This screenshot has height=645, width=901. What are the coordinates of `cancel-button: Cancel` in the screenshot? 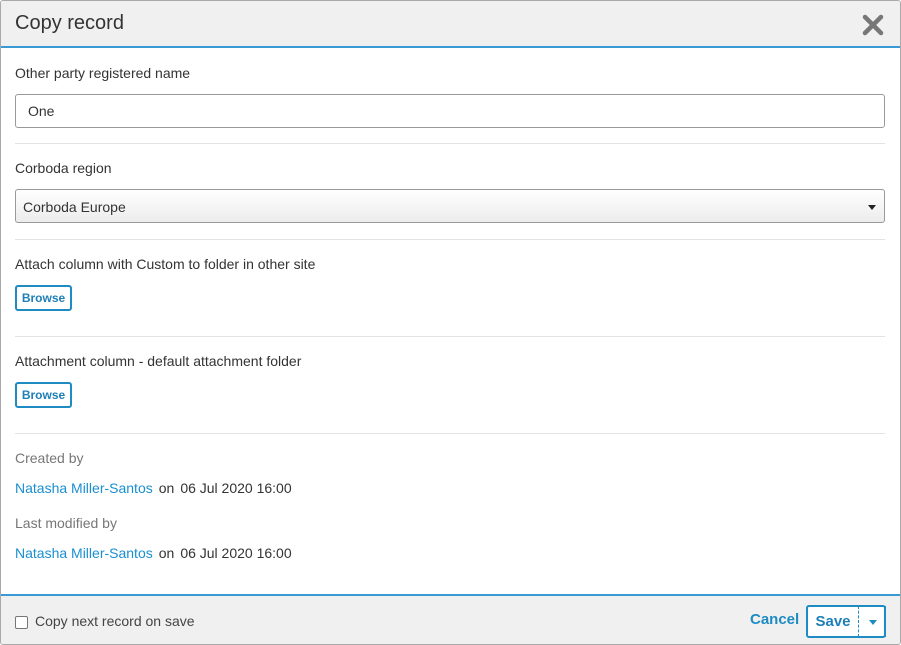 It's located at (774, 619).